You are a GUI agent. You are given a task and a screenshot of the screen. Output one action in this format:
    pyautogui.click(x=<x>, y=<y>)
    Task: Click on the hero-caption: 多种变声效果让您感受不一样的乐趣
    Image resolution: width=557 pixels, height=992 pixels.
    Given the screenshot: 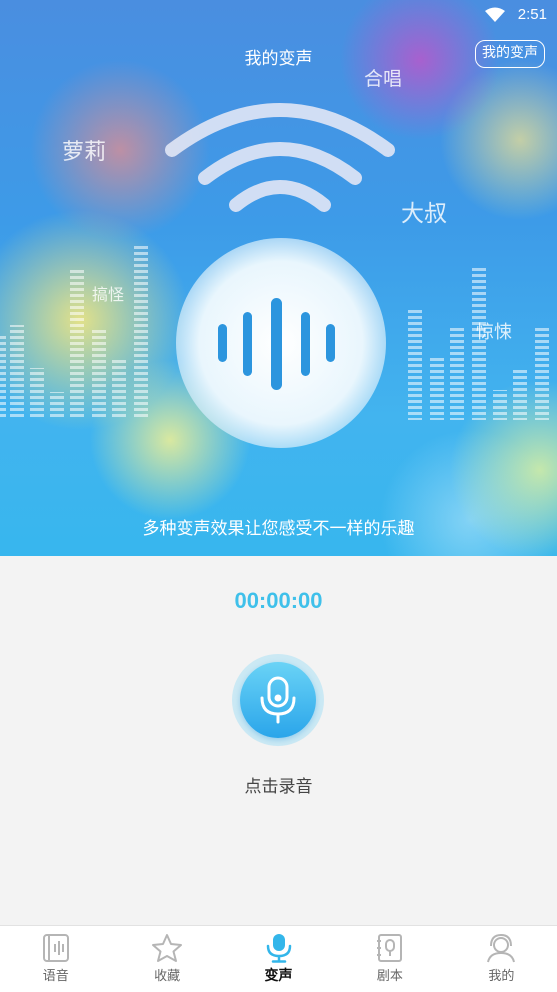 What is the action you would take?
    pyautogui.click(x=278, y=529)
    